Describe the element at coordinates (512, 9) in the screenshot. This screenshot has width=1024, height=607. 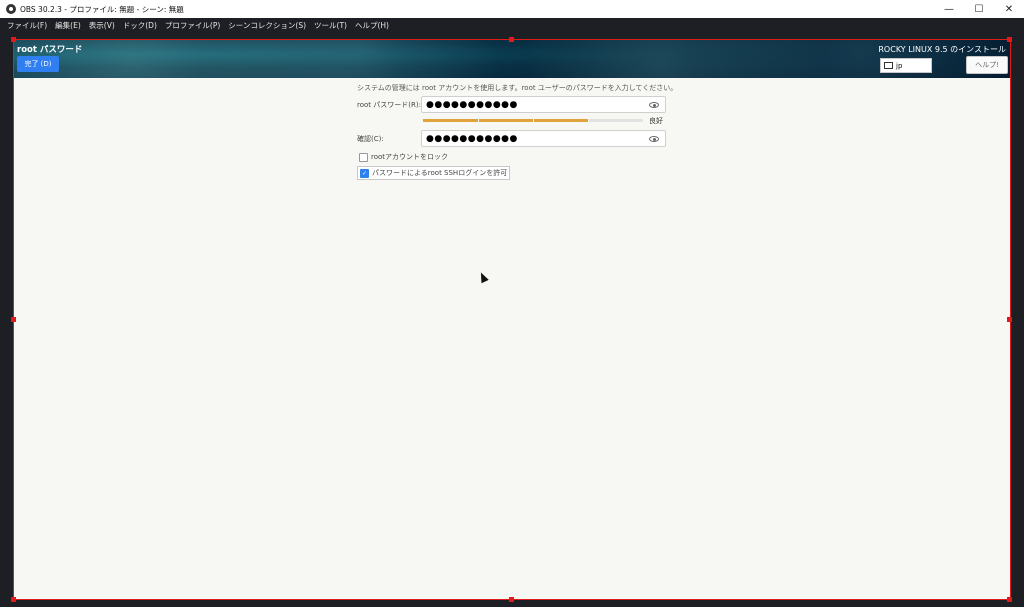
I see `window-titlebar: OBS 30.2.3 - プロファイル: 無題 - シーン: 無題 — ☐ ✕` at that location.